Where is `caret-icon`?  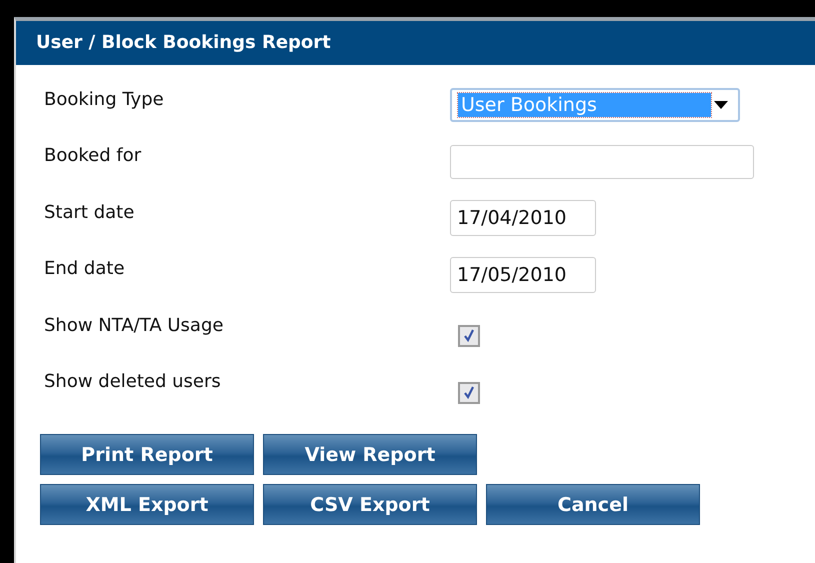
caret-icon is located at coordinates (721, 105).